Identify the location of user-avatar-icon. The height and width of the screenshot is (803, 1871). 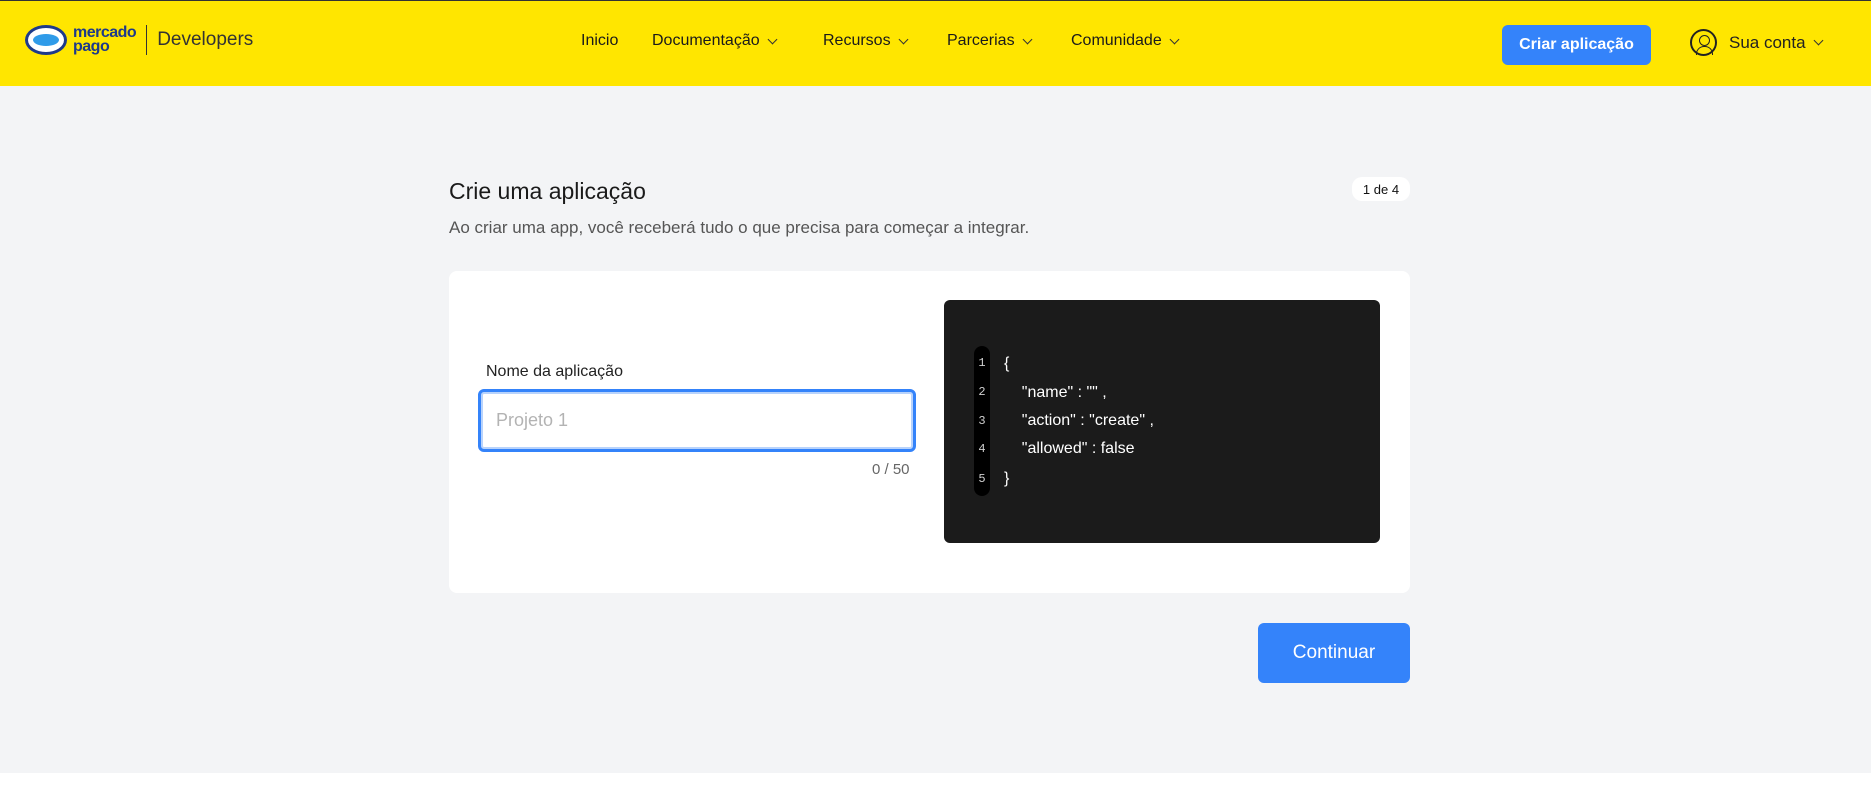
(1703, 42).